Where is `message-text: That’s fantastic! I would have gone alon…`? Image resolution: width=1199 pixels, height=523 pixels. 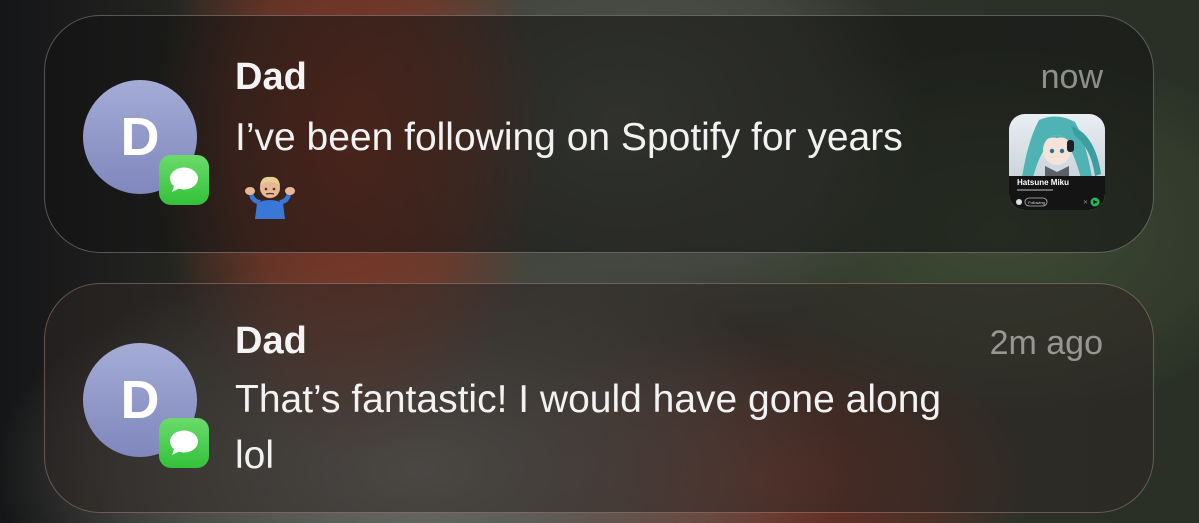
message-text: That’s fantastic! I would have gone alon… is located at coordinates (588, 427).